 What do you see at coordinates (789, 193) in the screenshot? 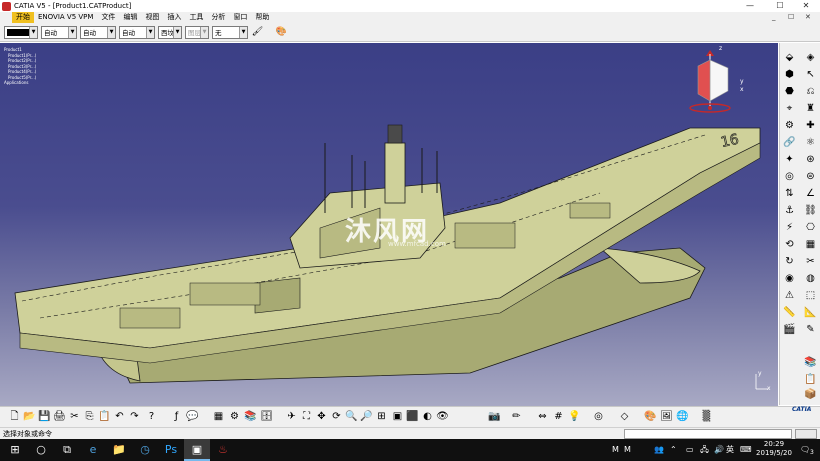
I see `offset-constraint-icon: ⇅` at bounding box center [789, 193].